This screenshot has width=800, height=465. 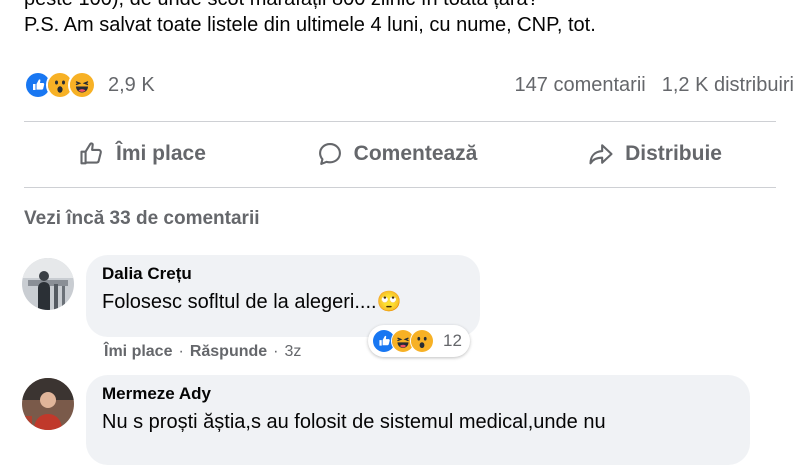 What do you see at coordinates (409, 85) in the screenshot?
I see `reactions-summary: 2,9 K 147 comentarii 1,2 K distribuiri` at bounding box center [409, 85].